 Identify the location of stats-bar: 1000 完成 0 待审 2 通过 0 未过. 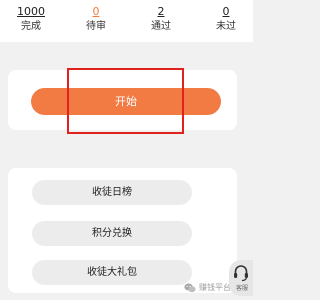
(126, 21).